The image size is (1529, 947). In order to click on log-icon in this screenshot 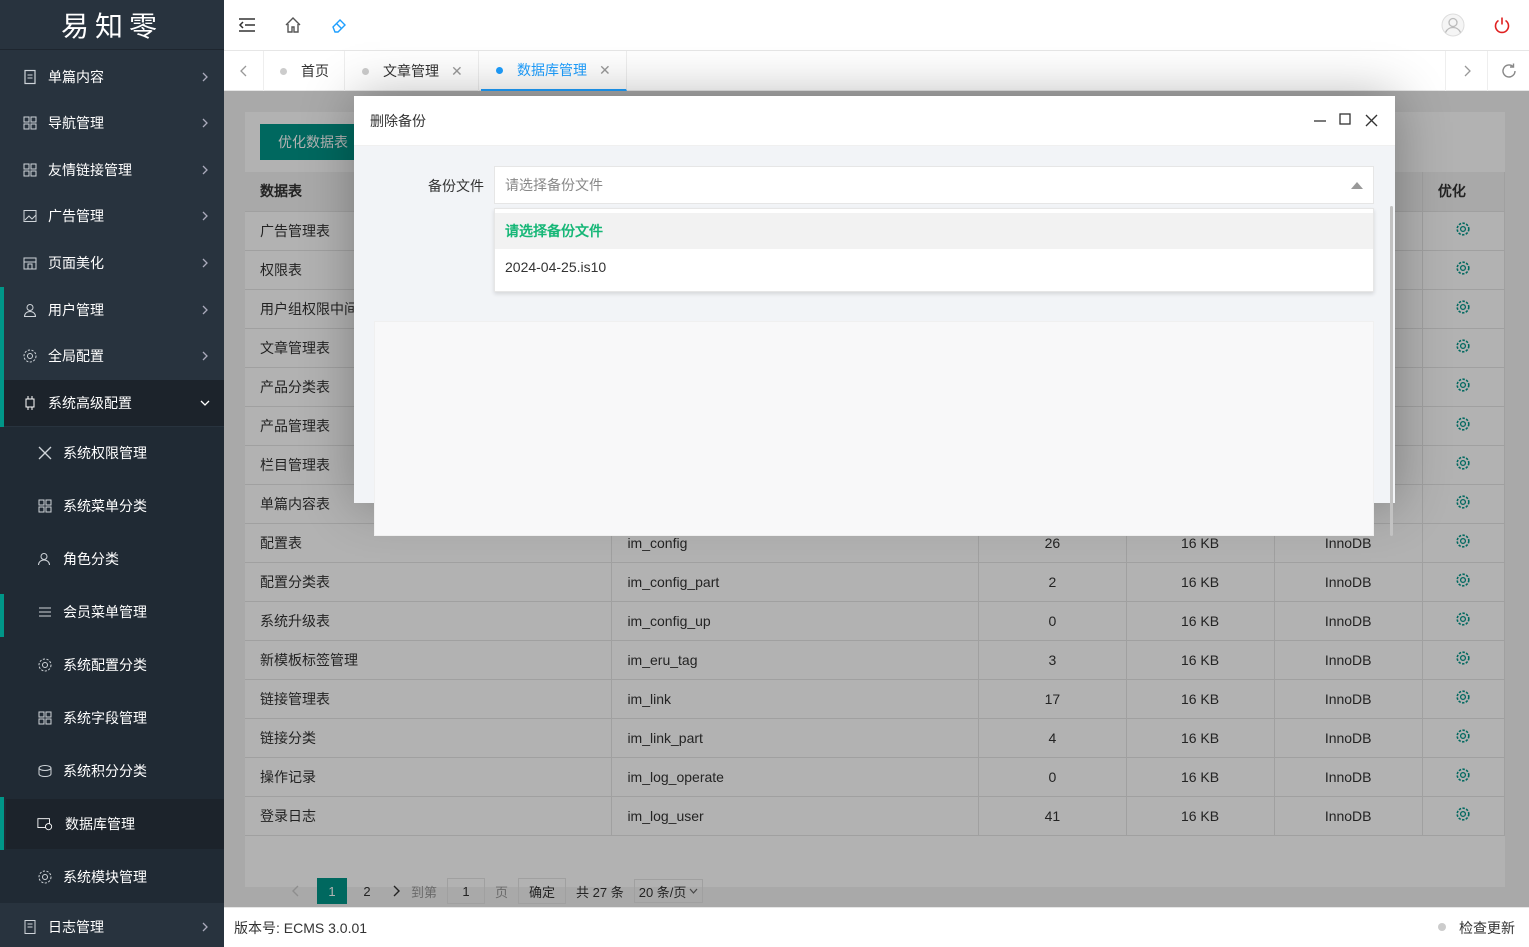, I will do `click(30, 927)`.